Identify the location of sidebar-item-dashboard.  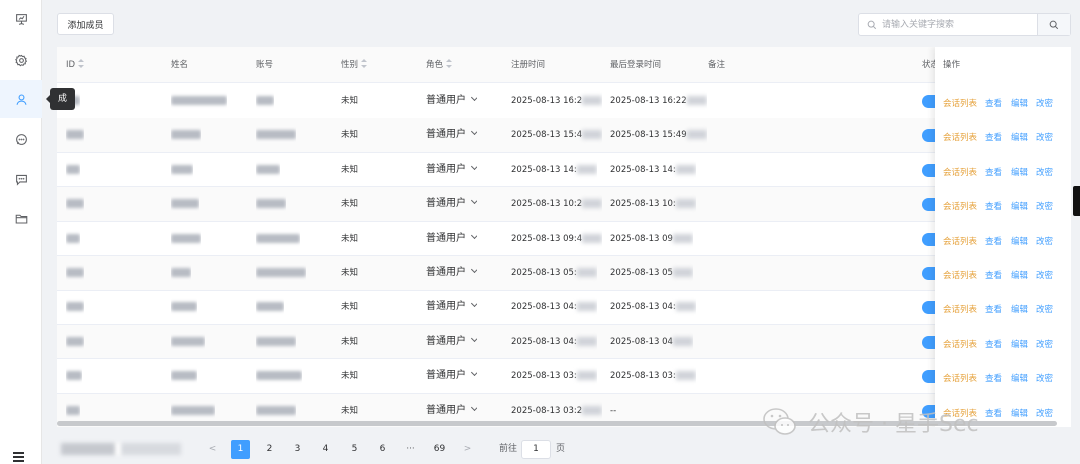
(21, 19).